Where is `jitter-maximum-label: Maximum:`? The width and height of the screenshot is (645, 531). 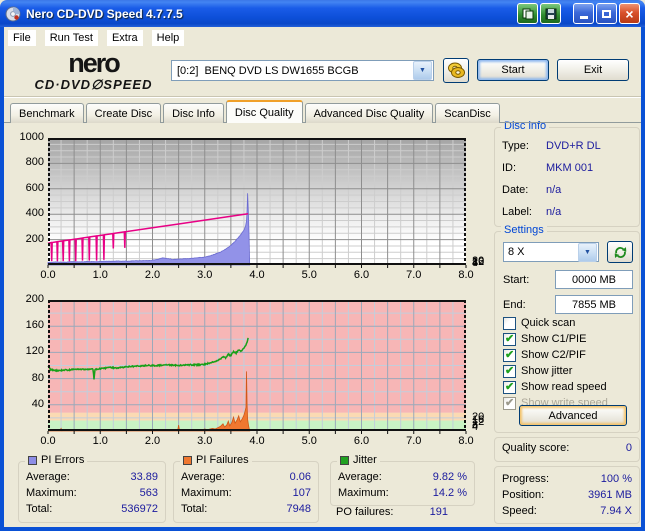 jitter-maximum-label: Maximum: is located at coordinates (363, 493).